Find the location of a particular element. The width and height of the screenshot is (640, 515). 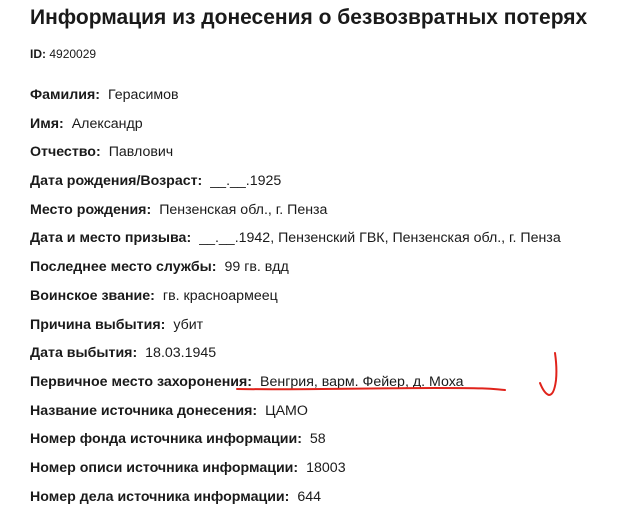

field-value: Пензенская обл., г. Пенза is located at coordinates (243, 209).